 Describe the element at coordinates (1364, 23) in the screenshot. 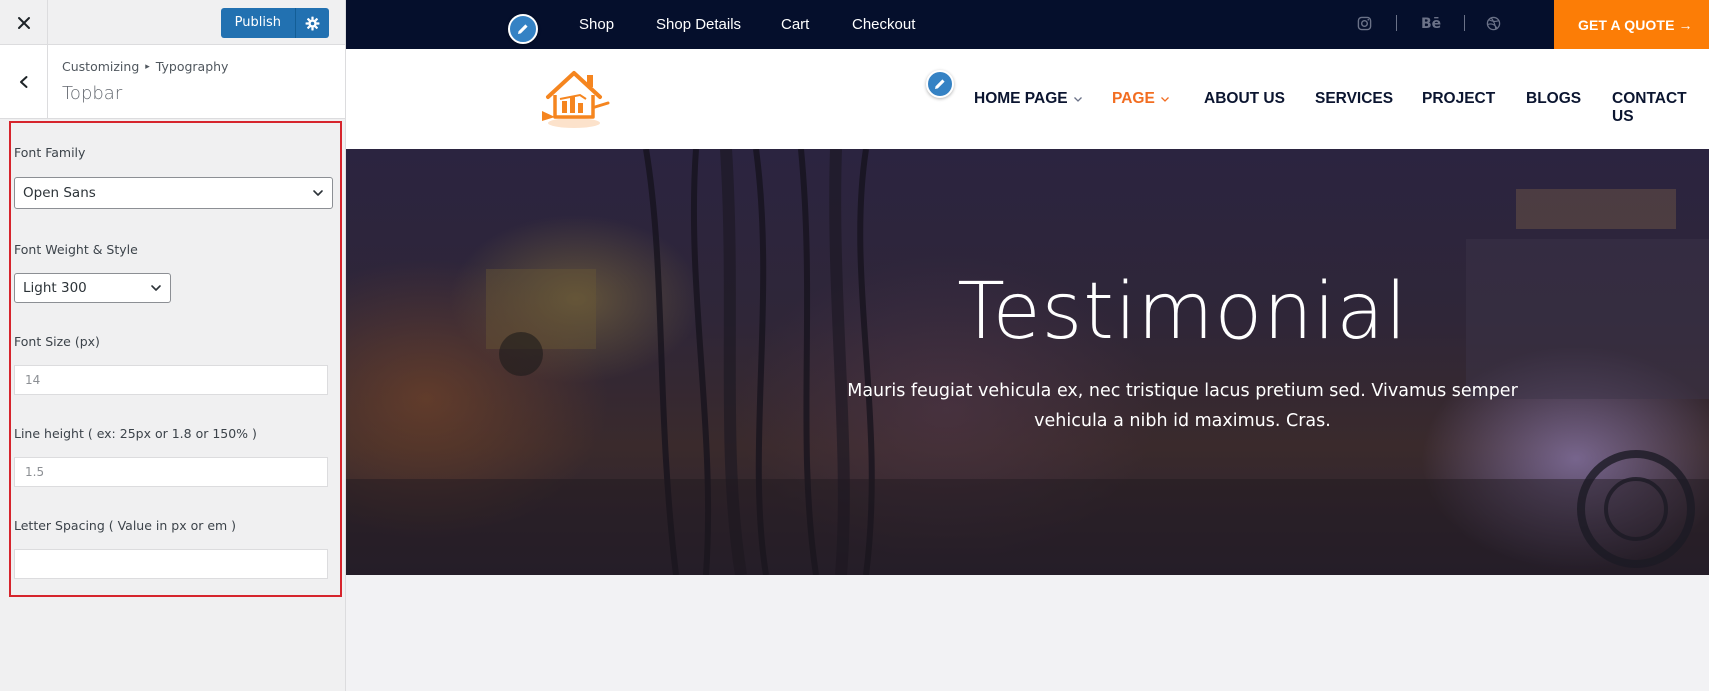

I see `instagram-icon` at that location.